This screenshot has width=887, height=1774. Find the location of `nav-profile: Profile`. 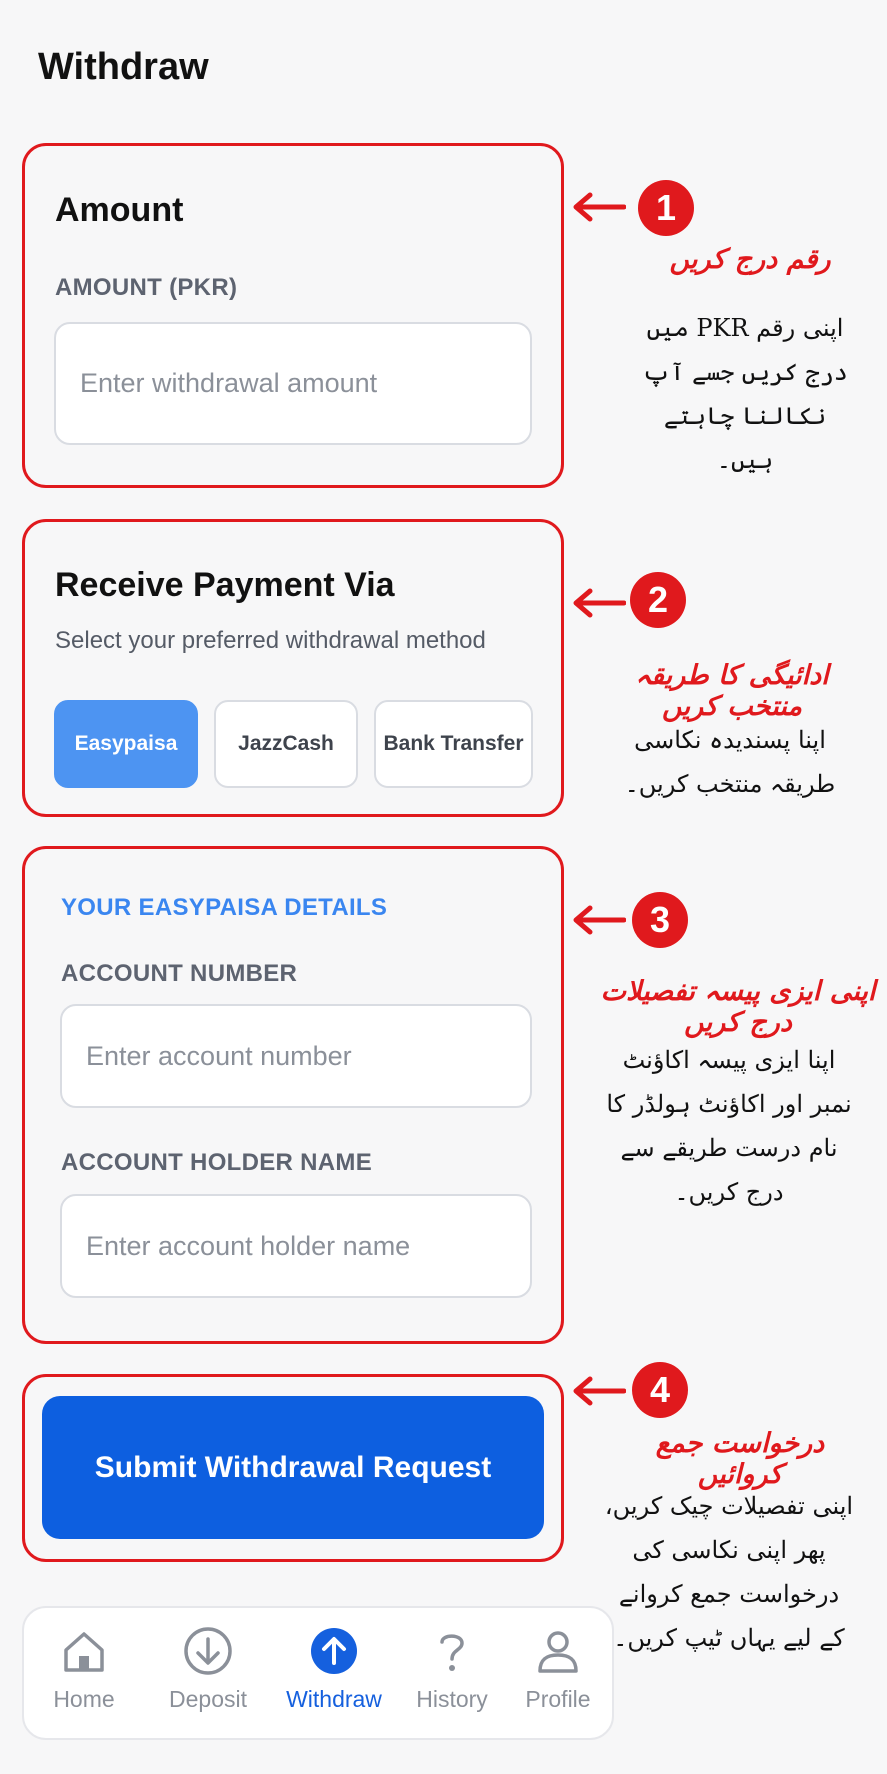

nav-profile: Profile is located at coordinates (558, 1669).